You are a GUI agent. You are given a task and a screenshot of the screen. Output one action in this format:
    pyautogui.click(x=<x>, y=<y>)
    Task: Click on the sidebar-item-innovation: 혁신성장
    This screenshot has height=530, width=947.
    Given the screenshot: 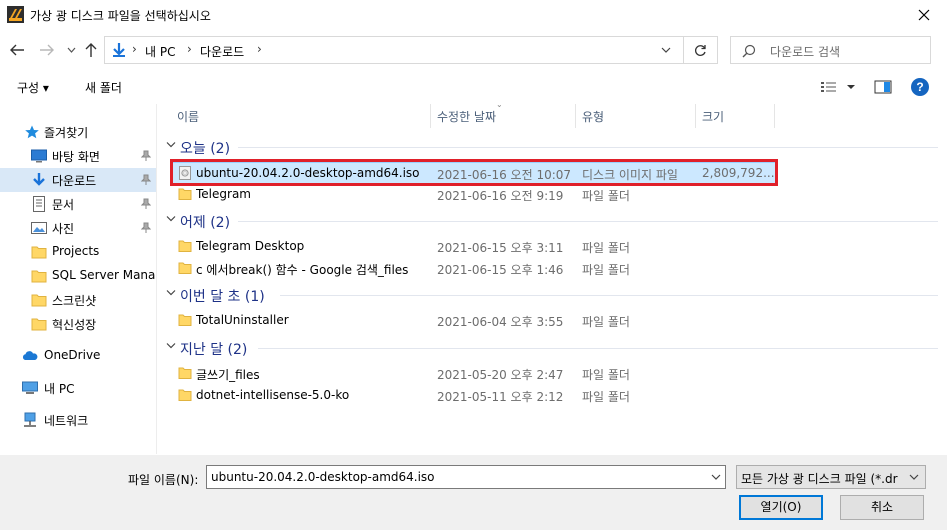 What is the action you would take?
    pyautogui.click(x=78, y=324)
    